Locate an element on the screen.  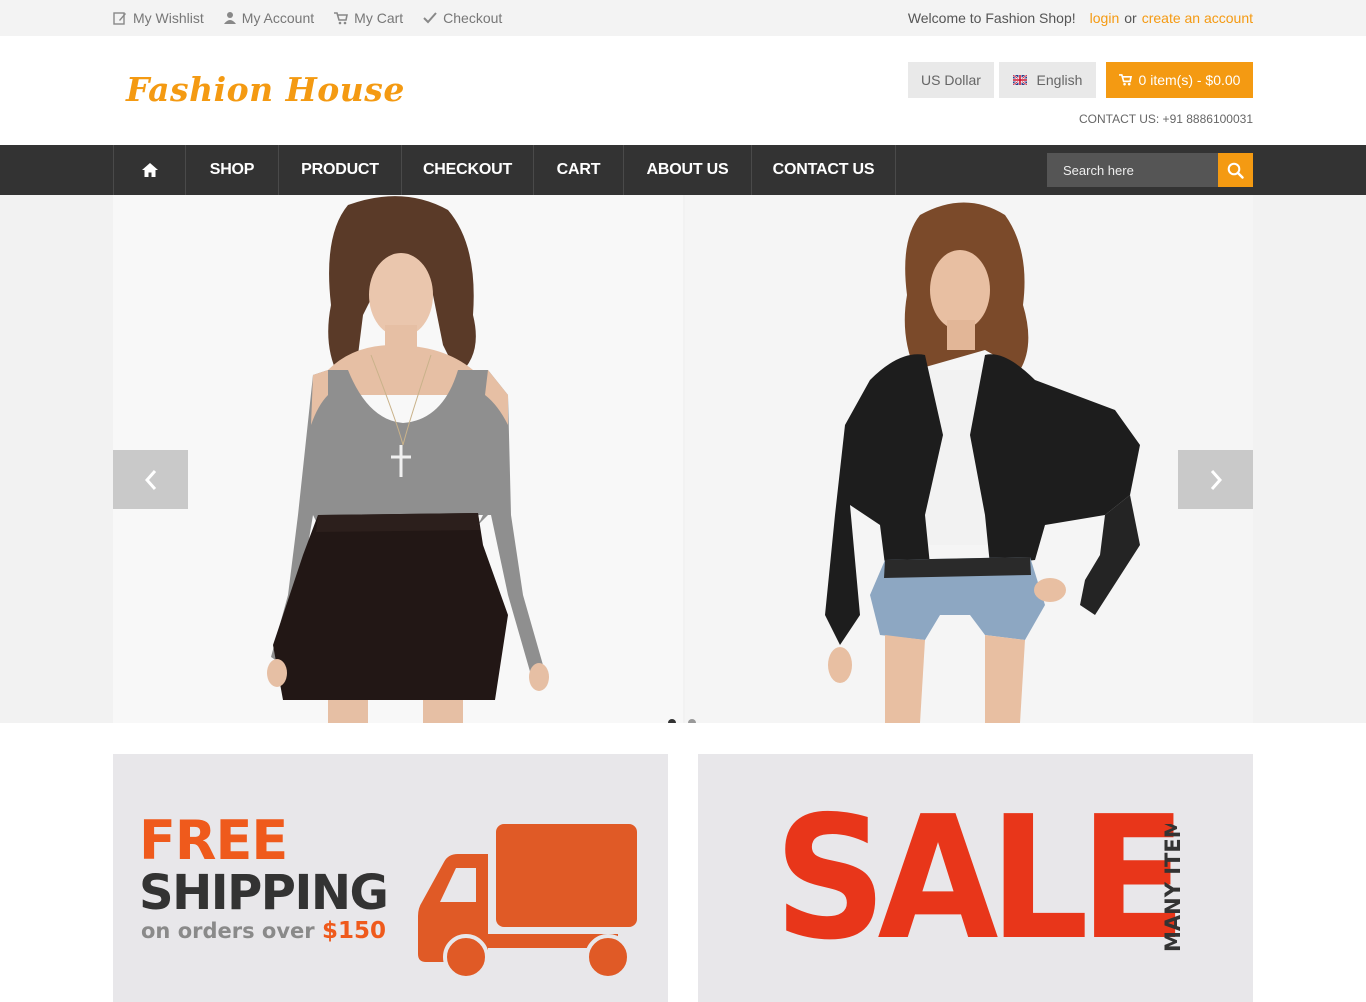
my-cart-label: My Cart is located at coordinates (379, 18).